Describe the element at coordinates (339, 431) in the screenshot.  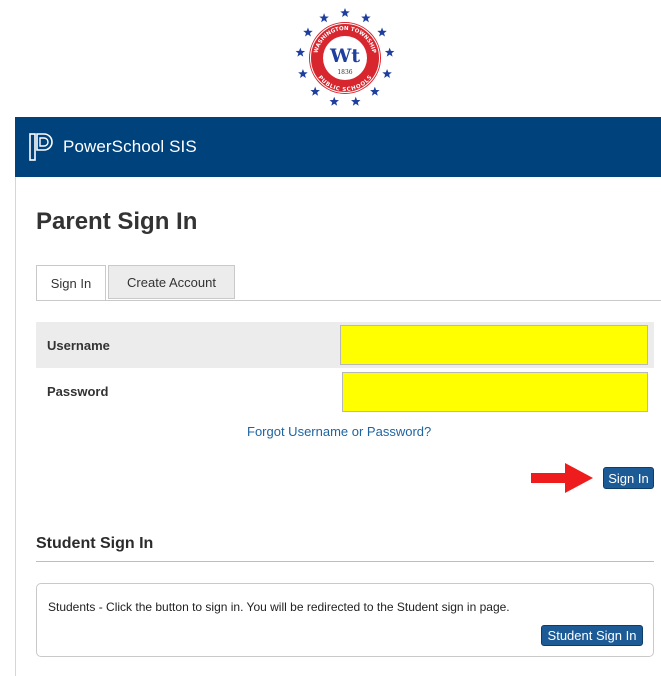
I see `forgot-credentials-link: Forgot Username or Password?` at that location.